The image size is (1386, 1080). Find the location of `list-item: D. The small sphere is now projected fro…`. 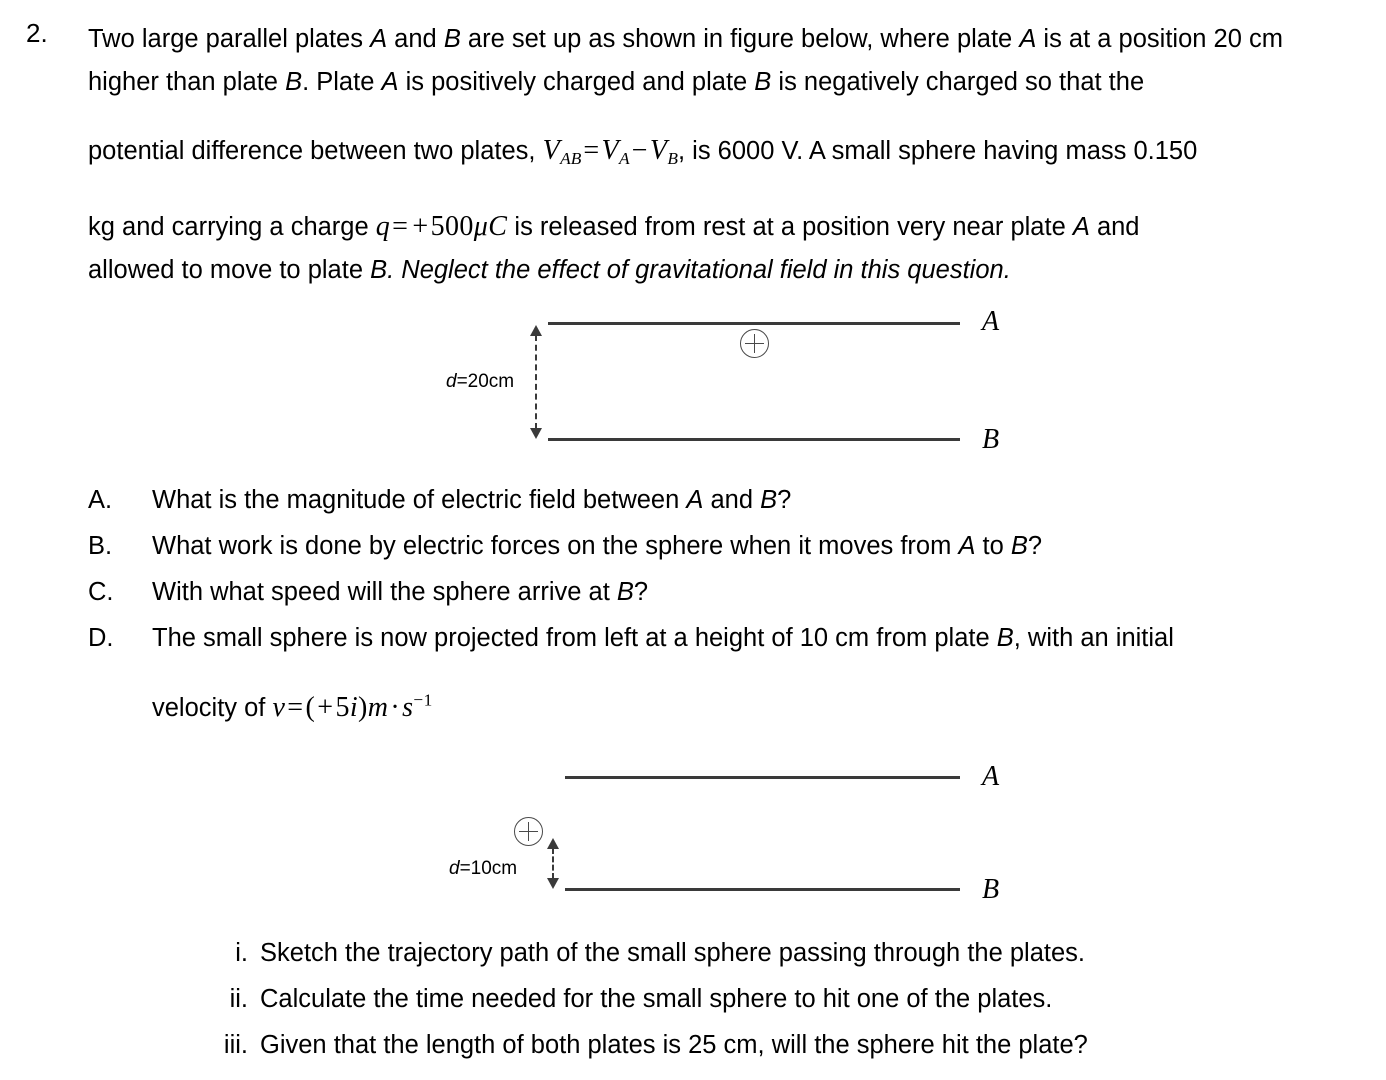

list-item: D. The small sphere is now projected fro… is located at coordinates (693, 638).